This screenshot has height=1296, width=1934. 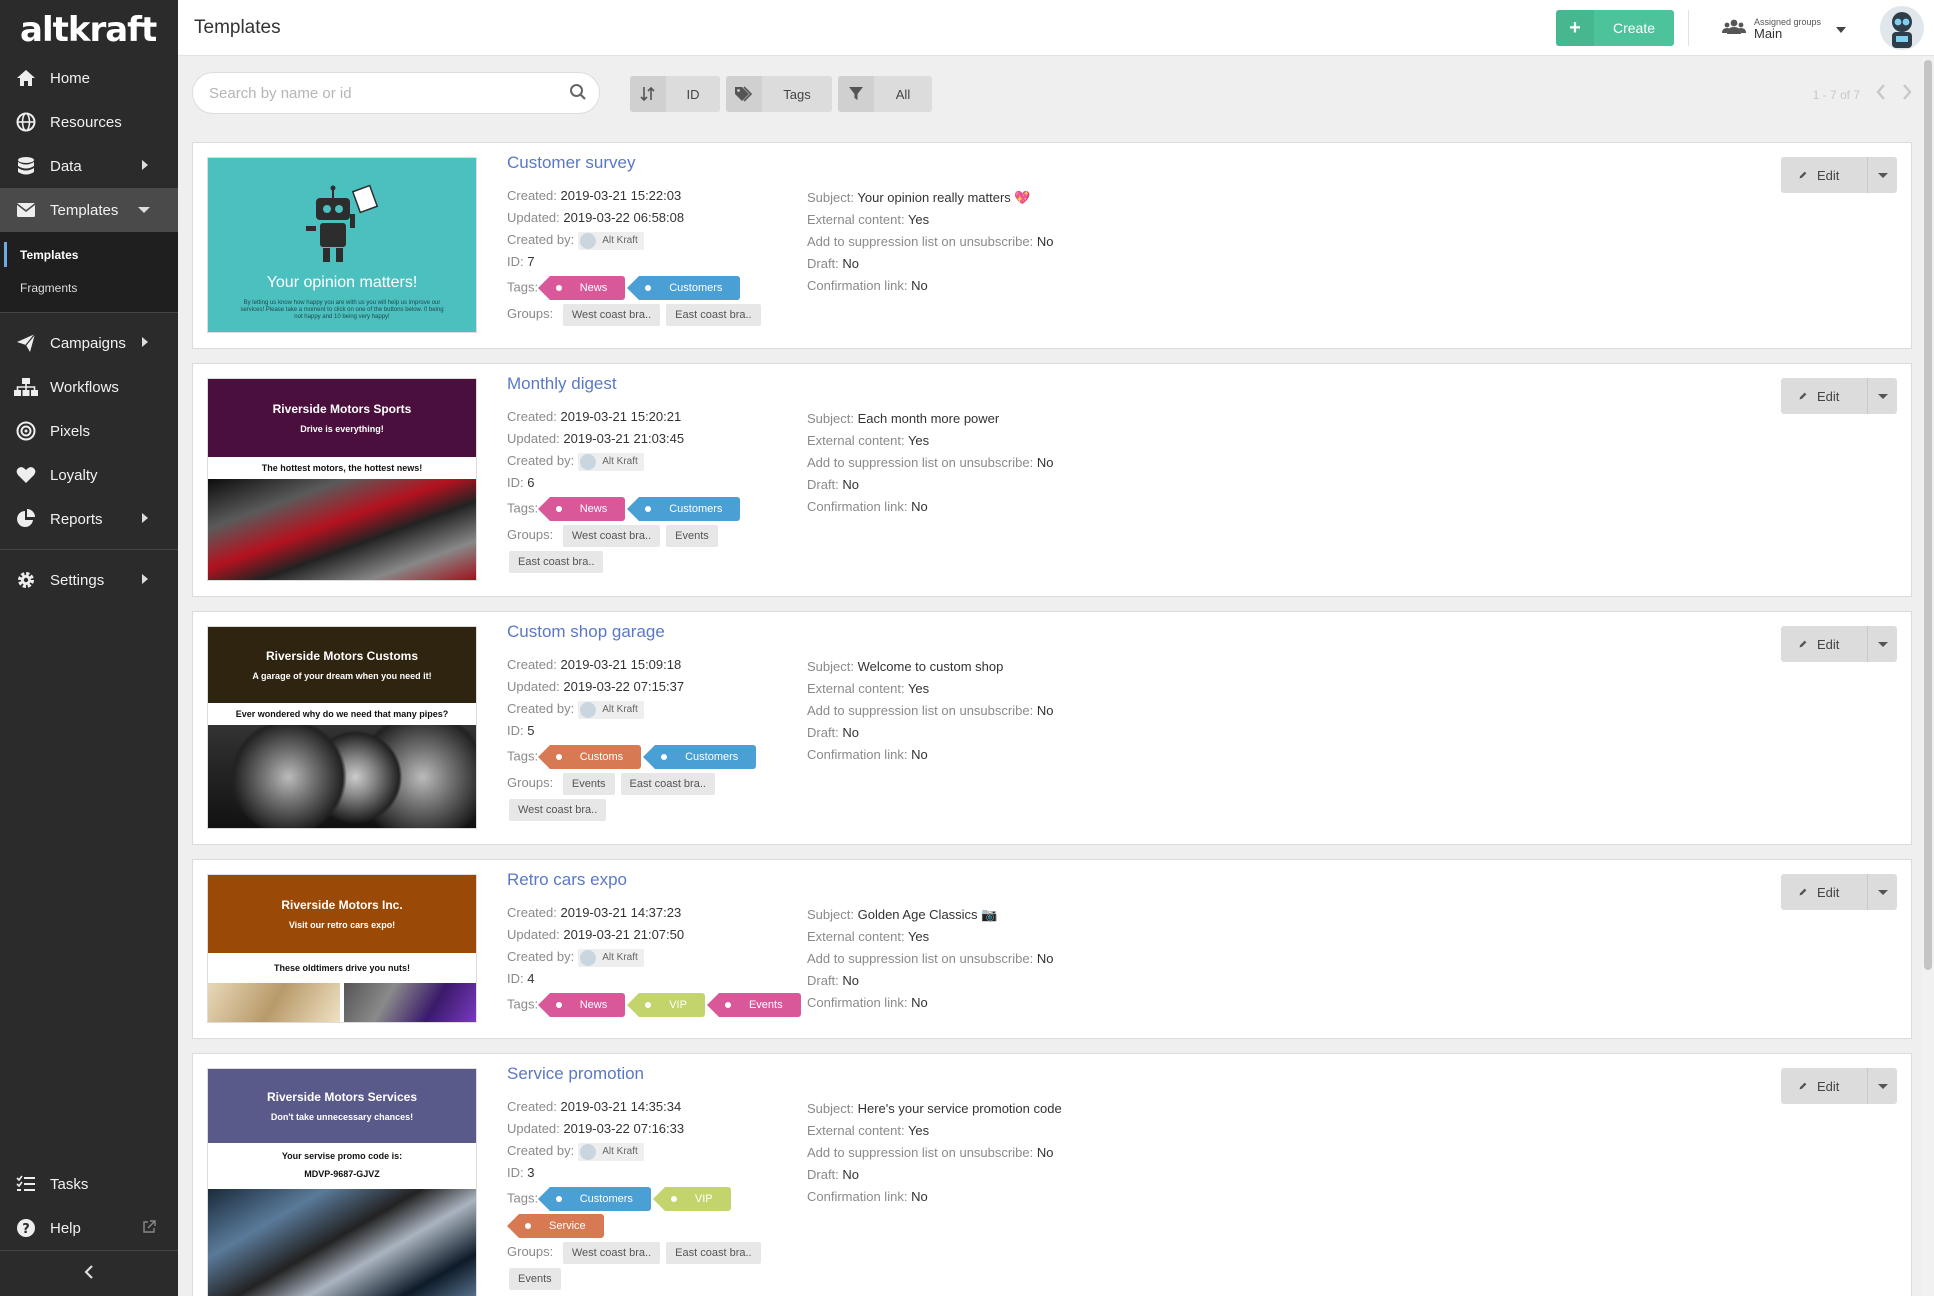 I want to click on search-box, so click(x=396, y=93).